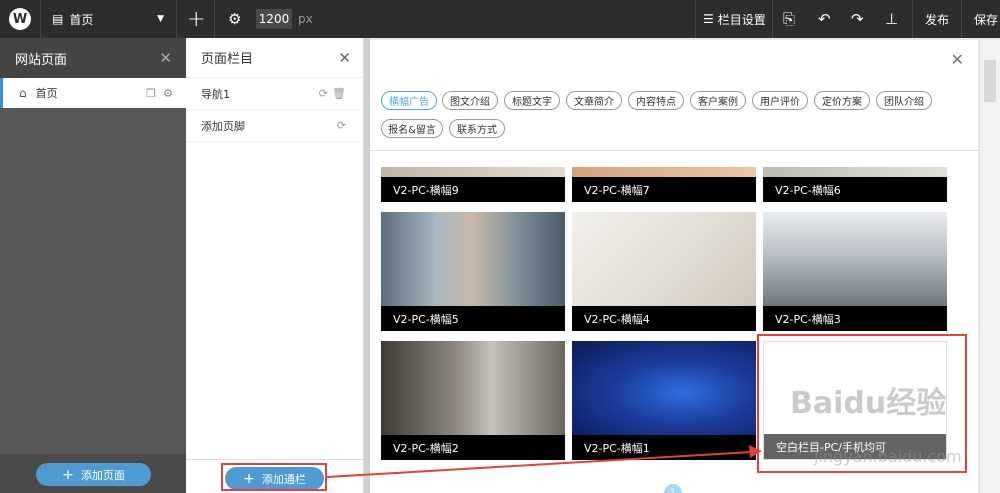 This screenshot has height=493, width=1000. What do you see at coordinates (868, 403) in the screenshot?
I see `watermark-brand: Baidu经验` at bounding box center [868, 403].